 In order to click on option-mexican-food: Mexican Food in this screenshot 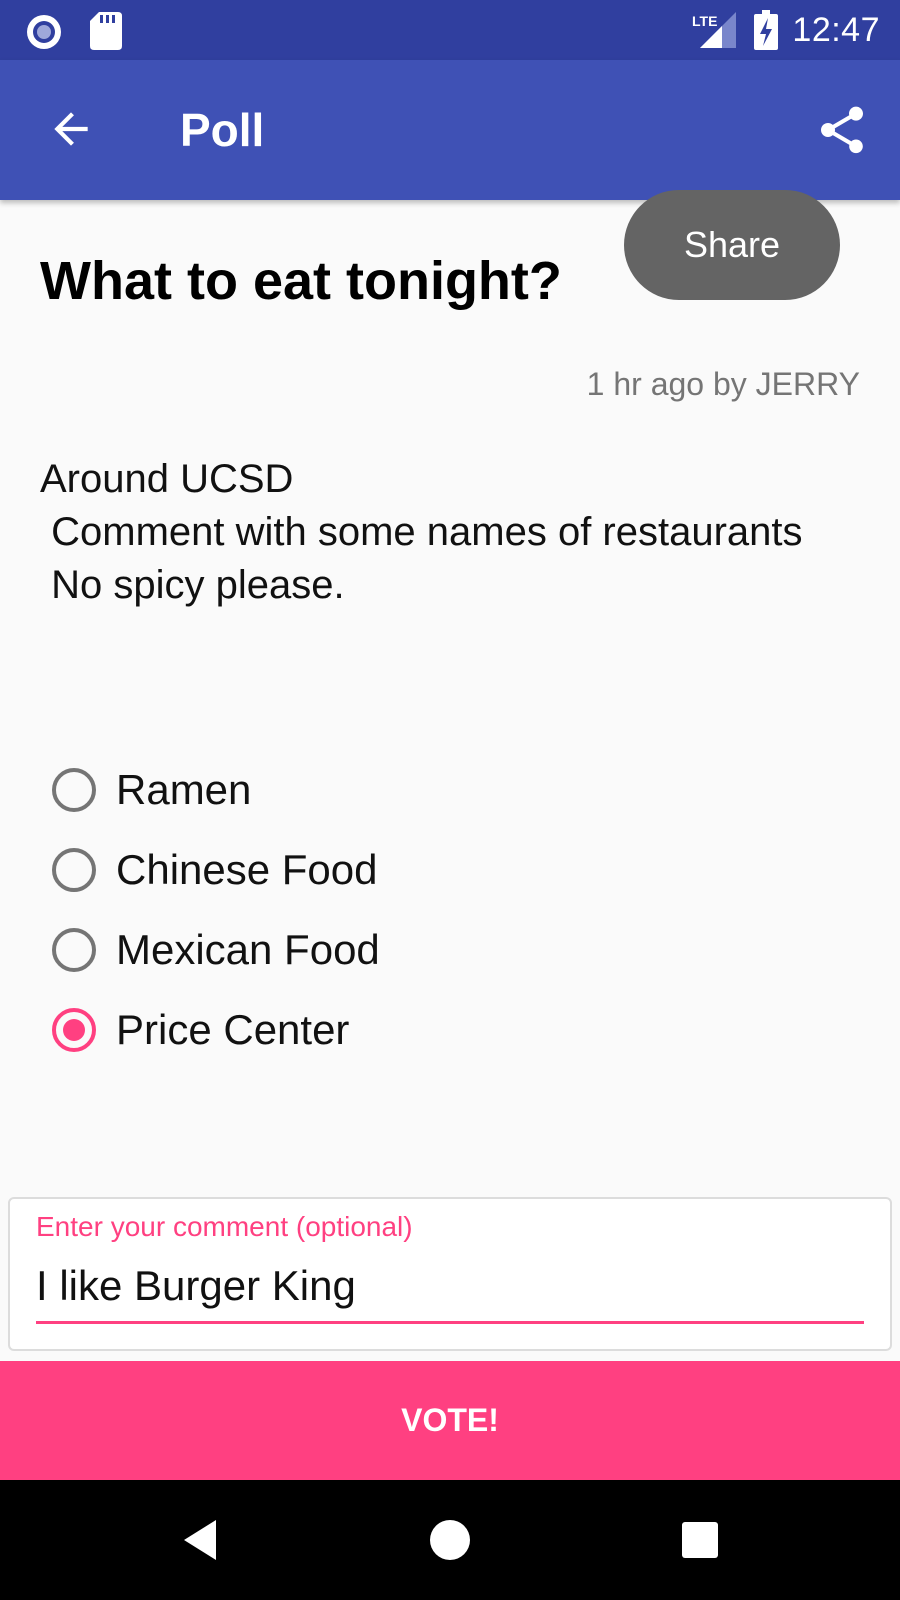, I will do `click(216, 950)`.